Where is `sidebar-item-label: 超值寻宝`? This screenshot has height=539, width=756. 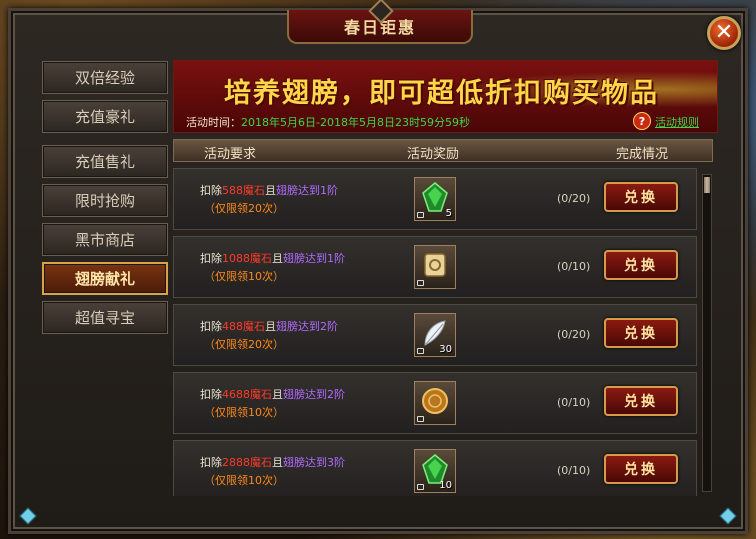 sidebar-item-label: 超值寻宝 is located at coordinates (104, 318).